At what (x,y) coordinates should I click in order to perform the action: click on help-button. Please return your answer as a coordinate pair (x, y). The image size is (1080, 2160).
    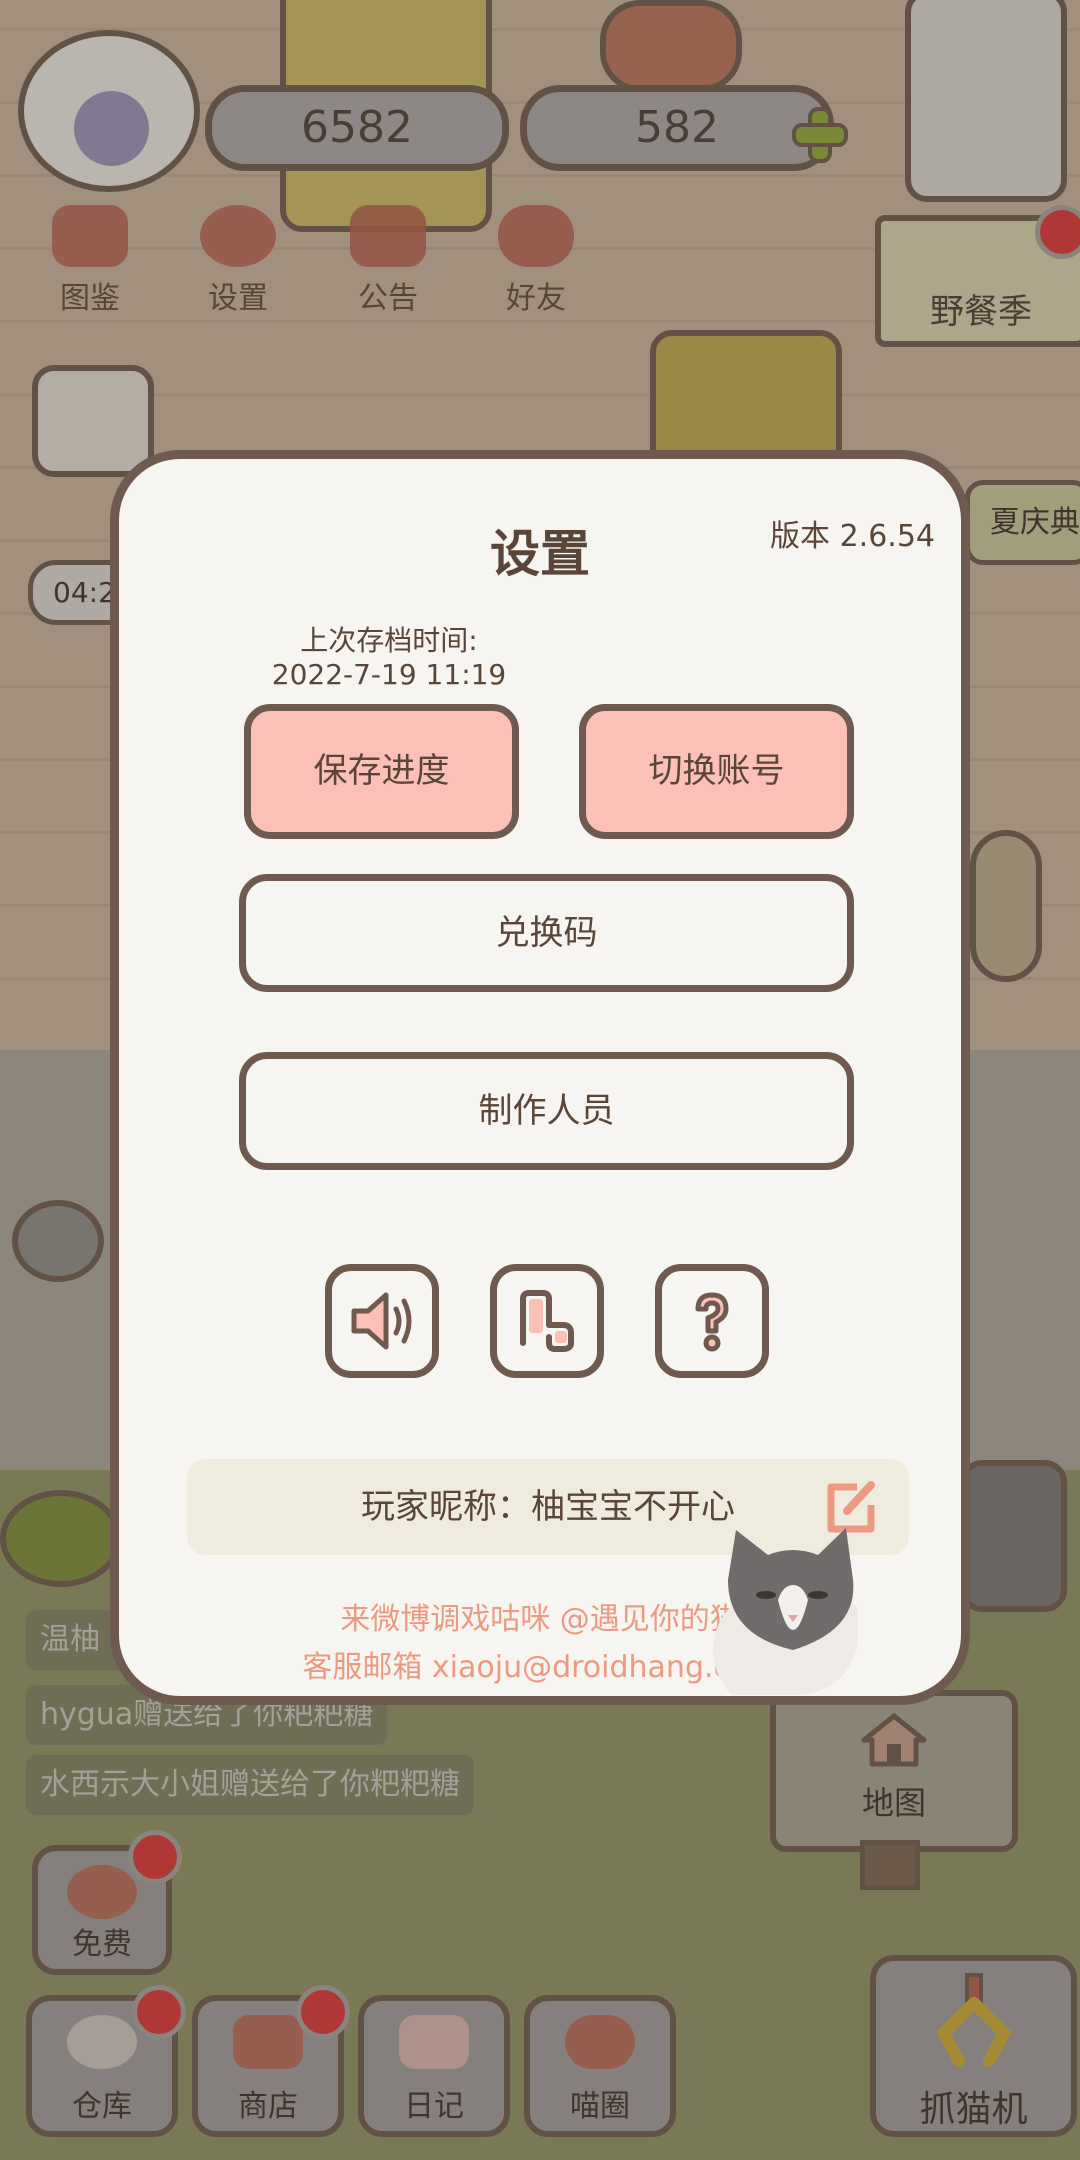
    Looking at the image, I should click on (712, 1321).